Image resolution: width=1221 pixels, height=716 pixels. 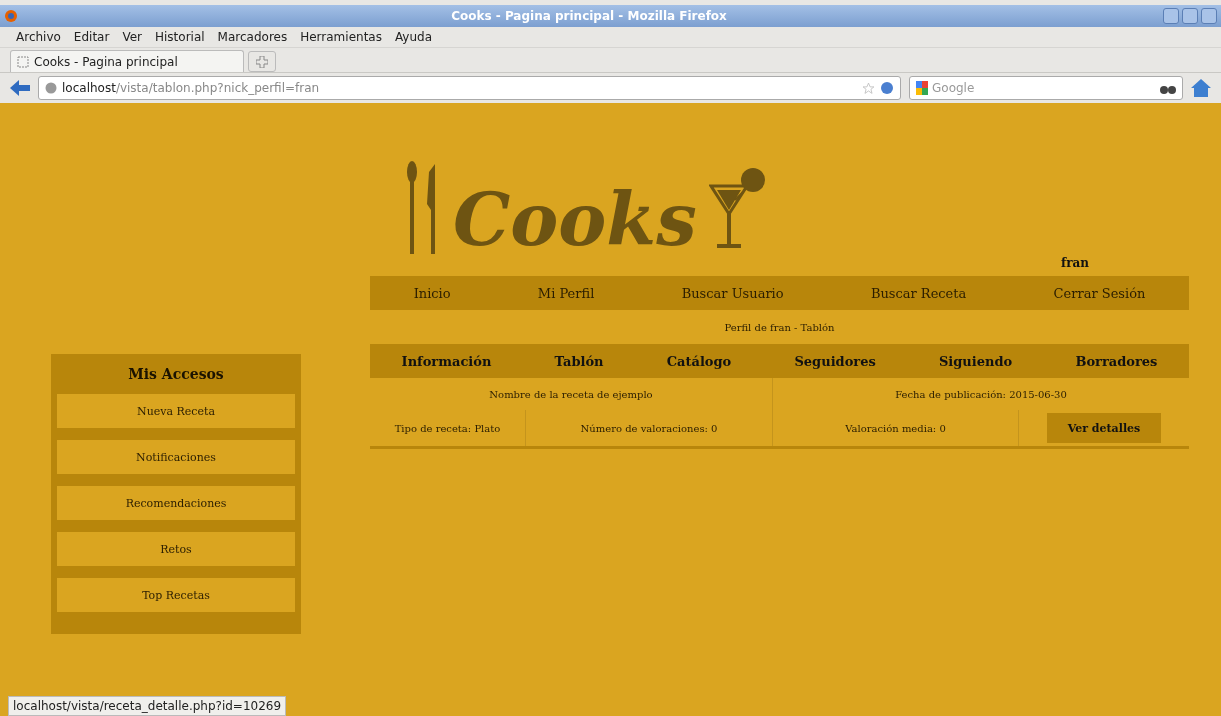 What do you see at coordinates (176, 373) in the screenshot?
I see `sidebar-title: Mis Accesos` at bounding box center [176, 373].